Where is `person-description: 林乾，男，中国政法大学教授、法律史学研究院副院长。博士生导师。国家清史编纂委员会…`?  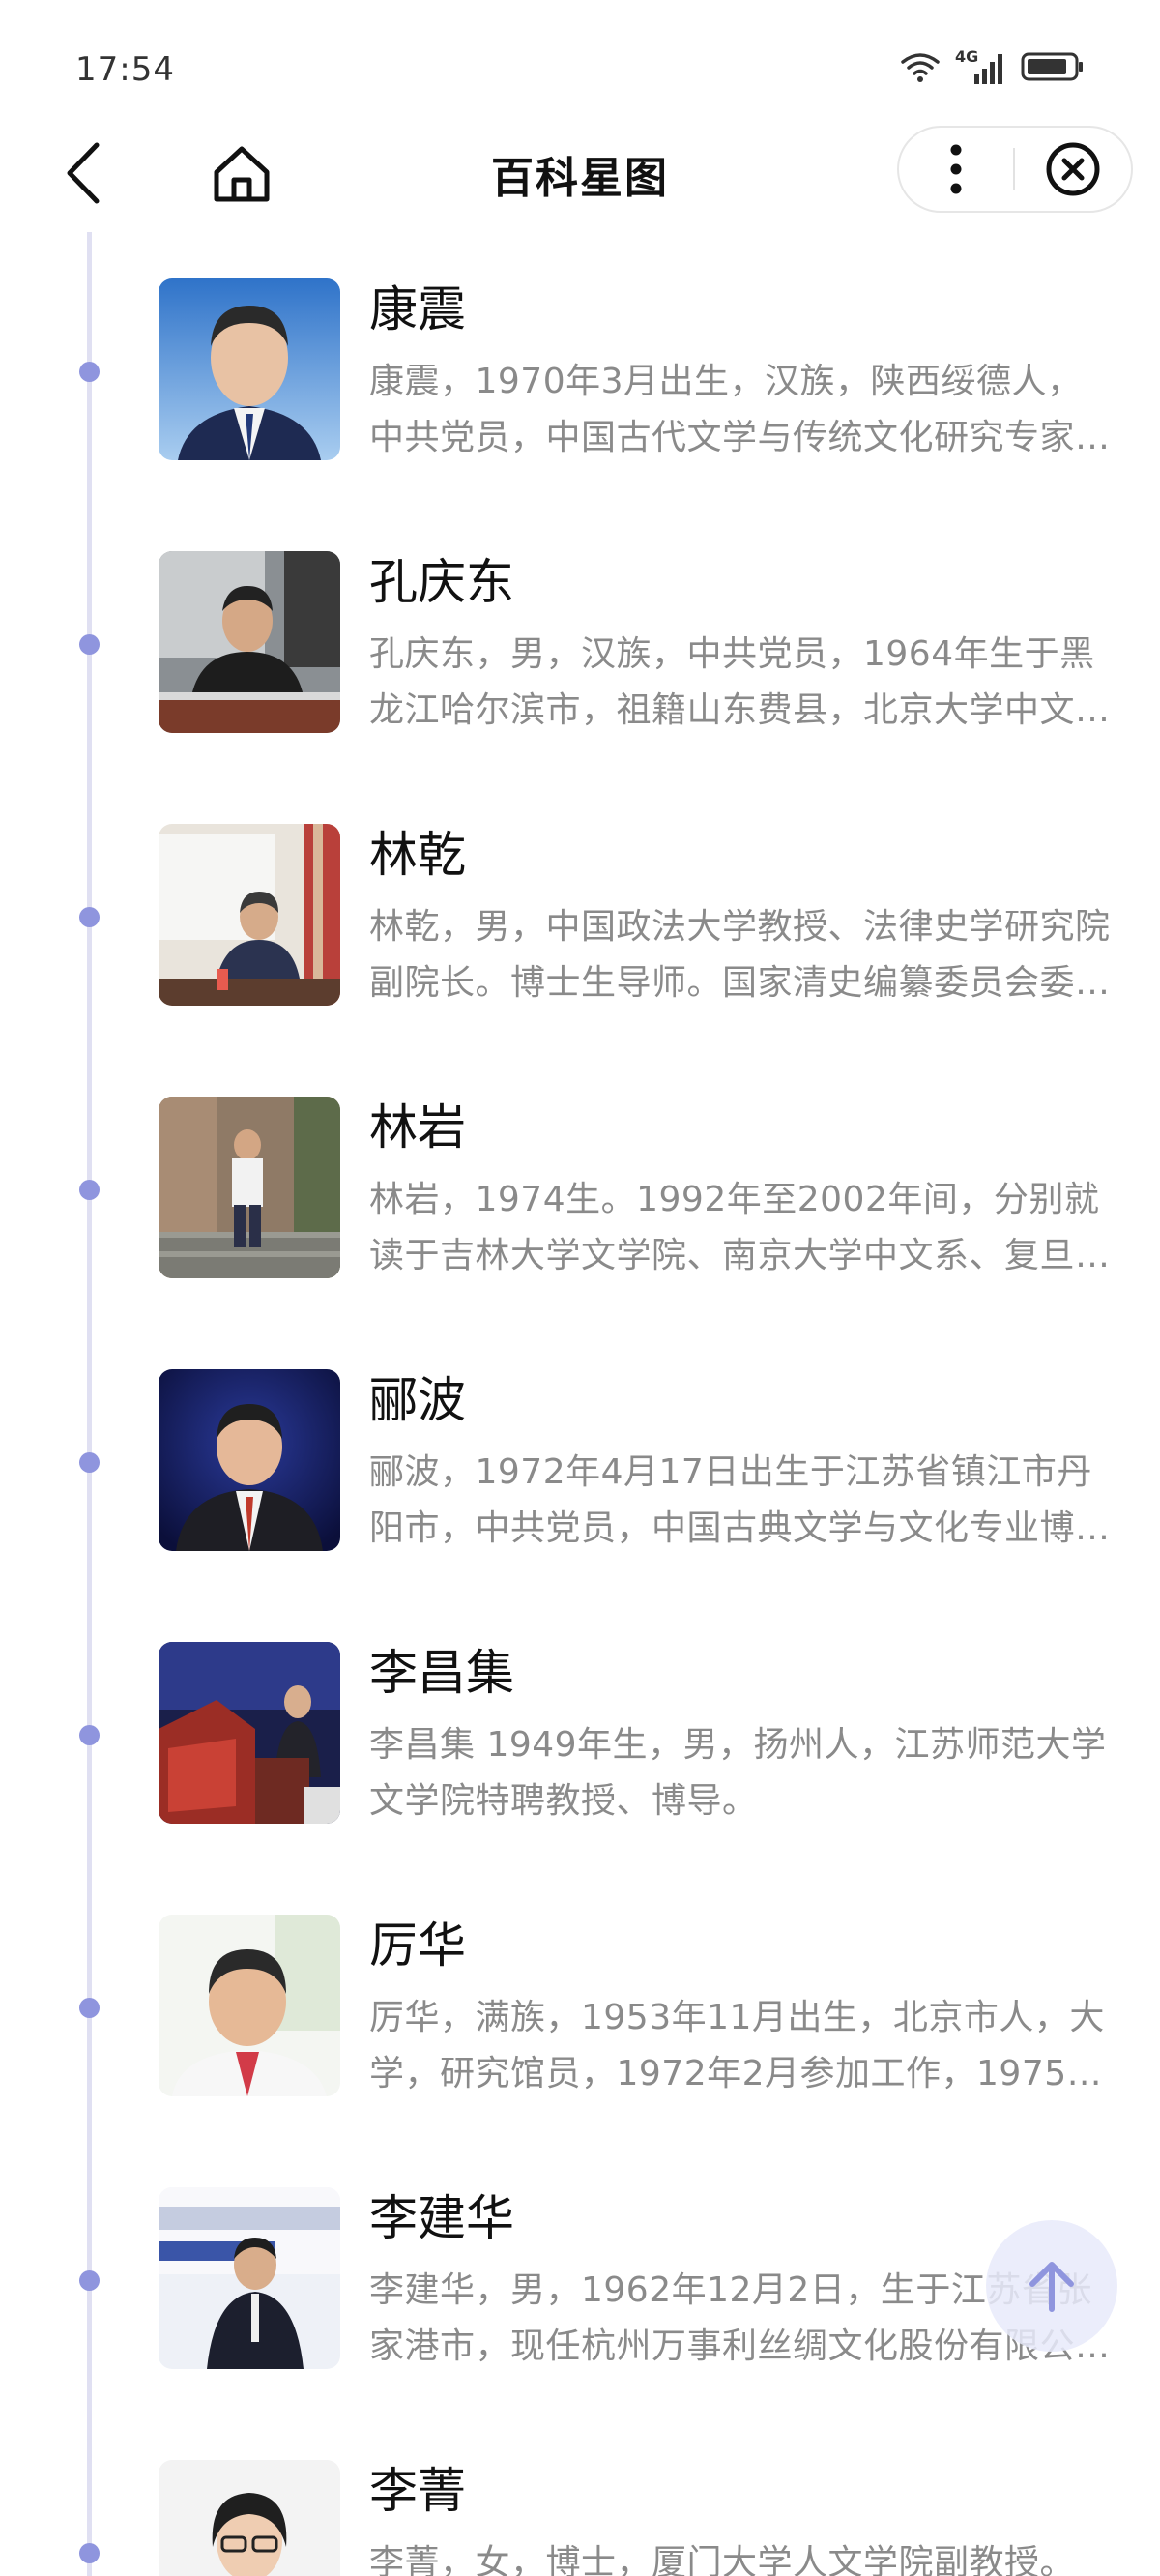 person-description: 林乾，男，中国政法大学教授、法律史学研究院副院长。博士生导师。国家清史编纂委员会… is located at coordinates (740, 955).